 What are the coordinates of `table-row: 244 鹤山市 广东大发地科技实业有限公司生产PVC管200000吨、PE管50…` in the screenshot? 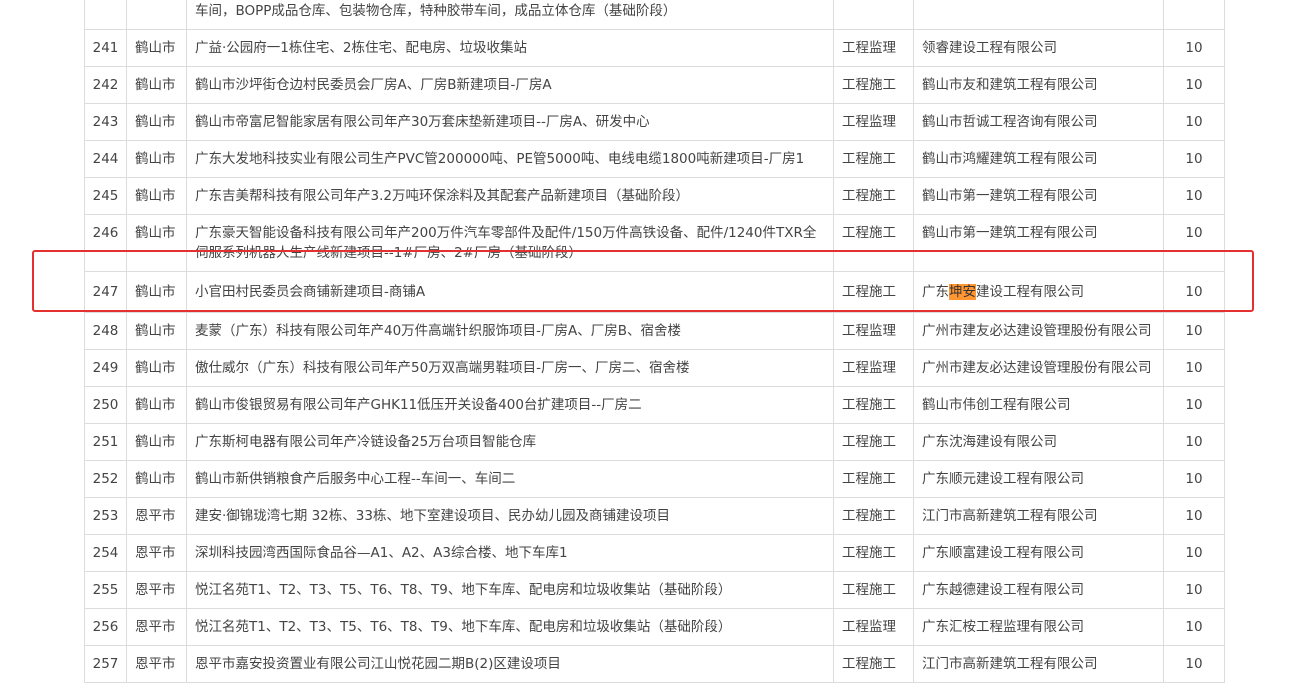 It's located at (654, 159).